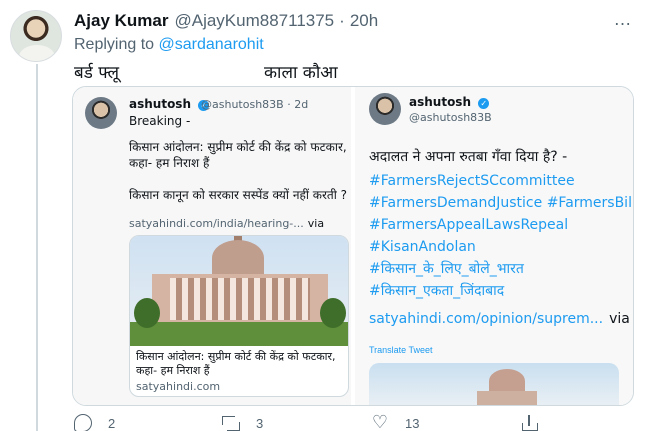  Describe the element at coordinates (255, 104) in the screenshot. I see `screenshot-author-handle: @ashutosh83B · 2d` at that location.